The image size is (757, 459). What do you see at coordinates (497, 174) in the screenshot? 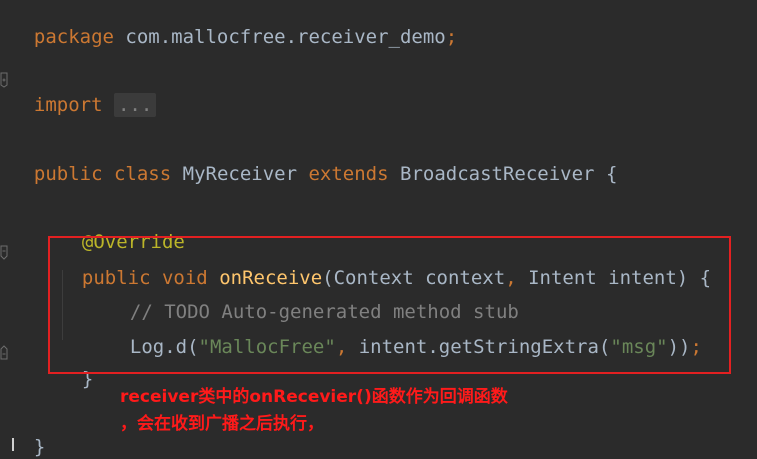
I see `superclass-name: BroadcastReceiver` at bounding box center [497, 174].